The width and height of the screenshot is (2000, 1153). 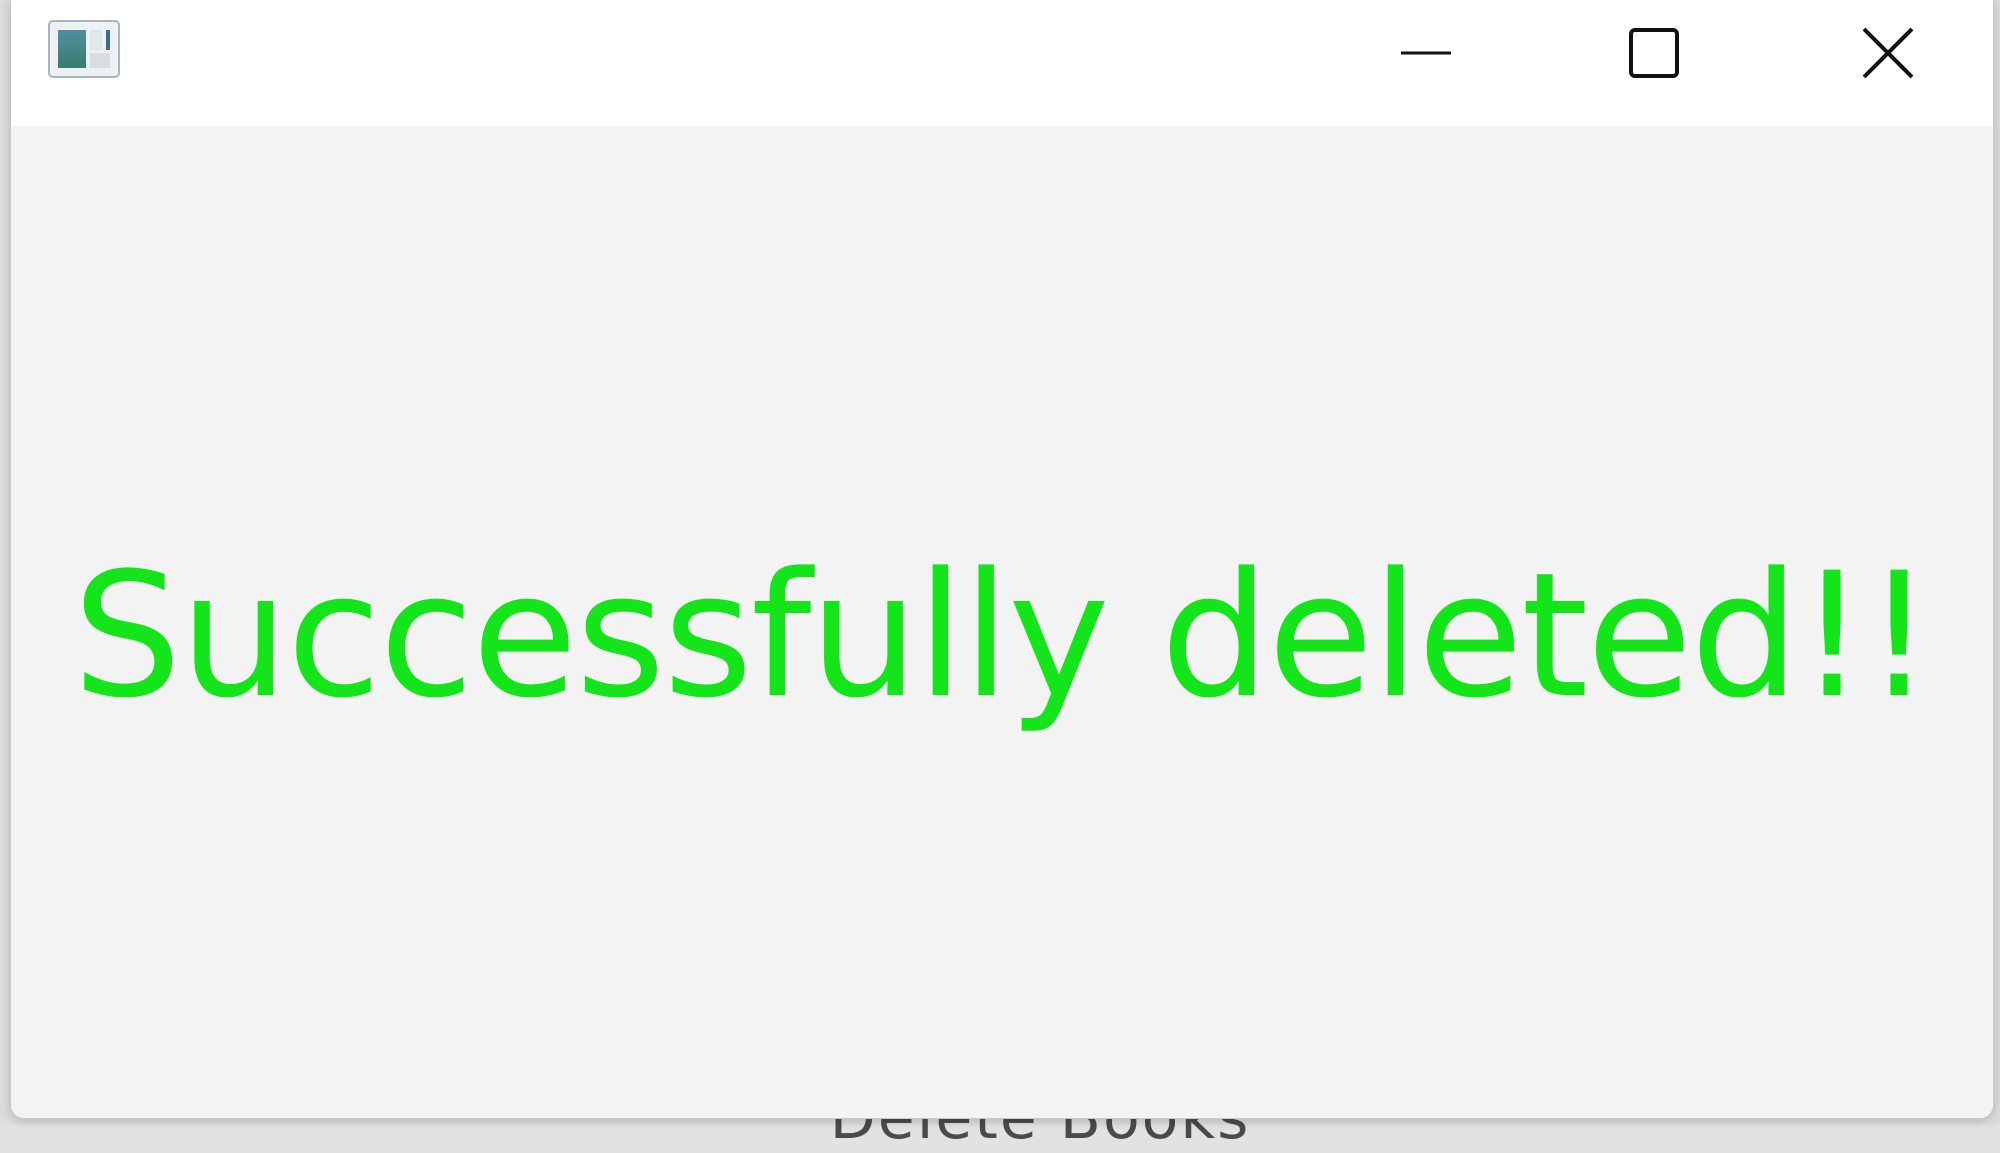 I want to click on close-button, so click(x=1888, y=52).